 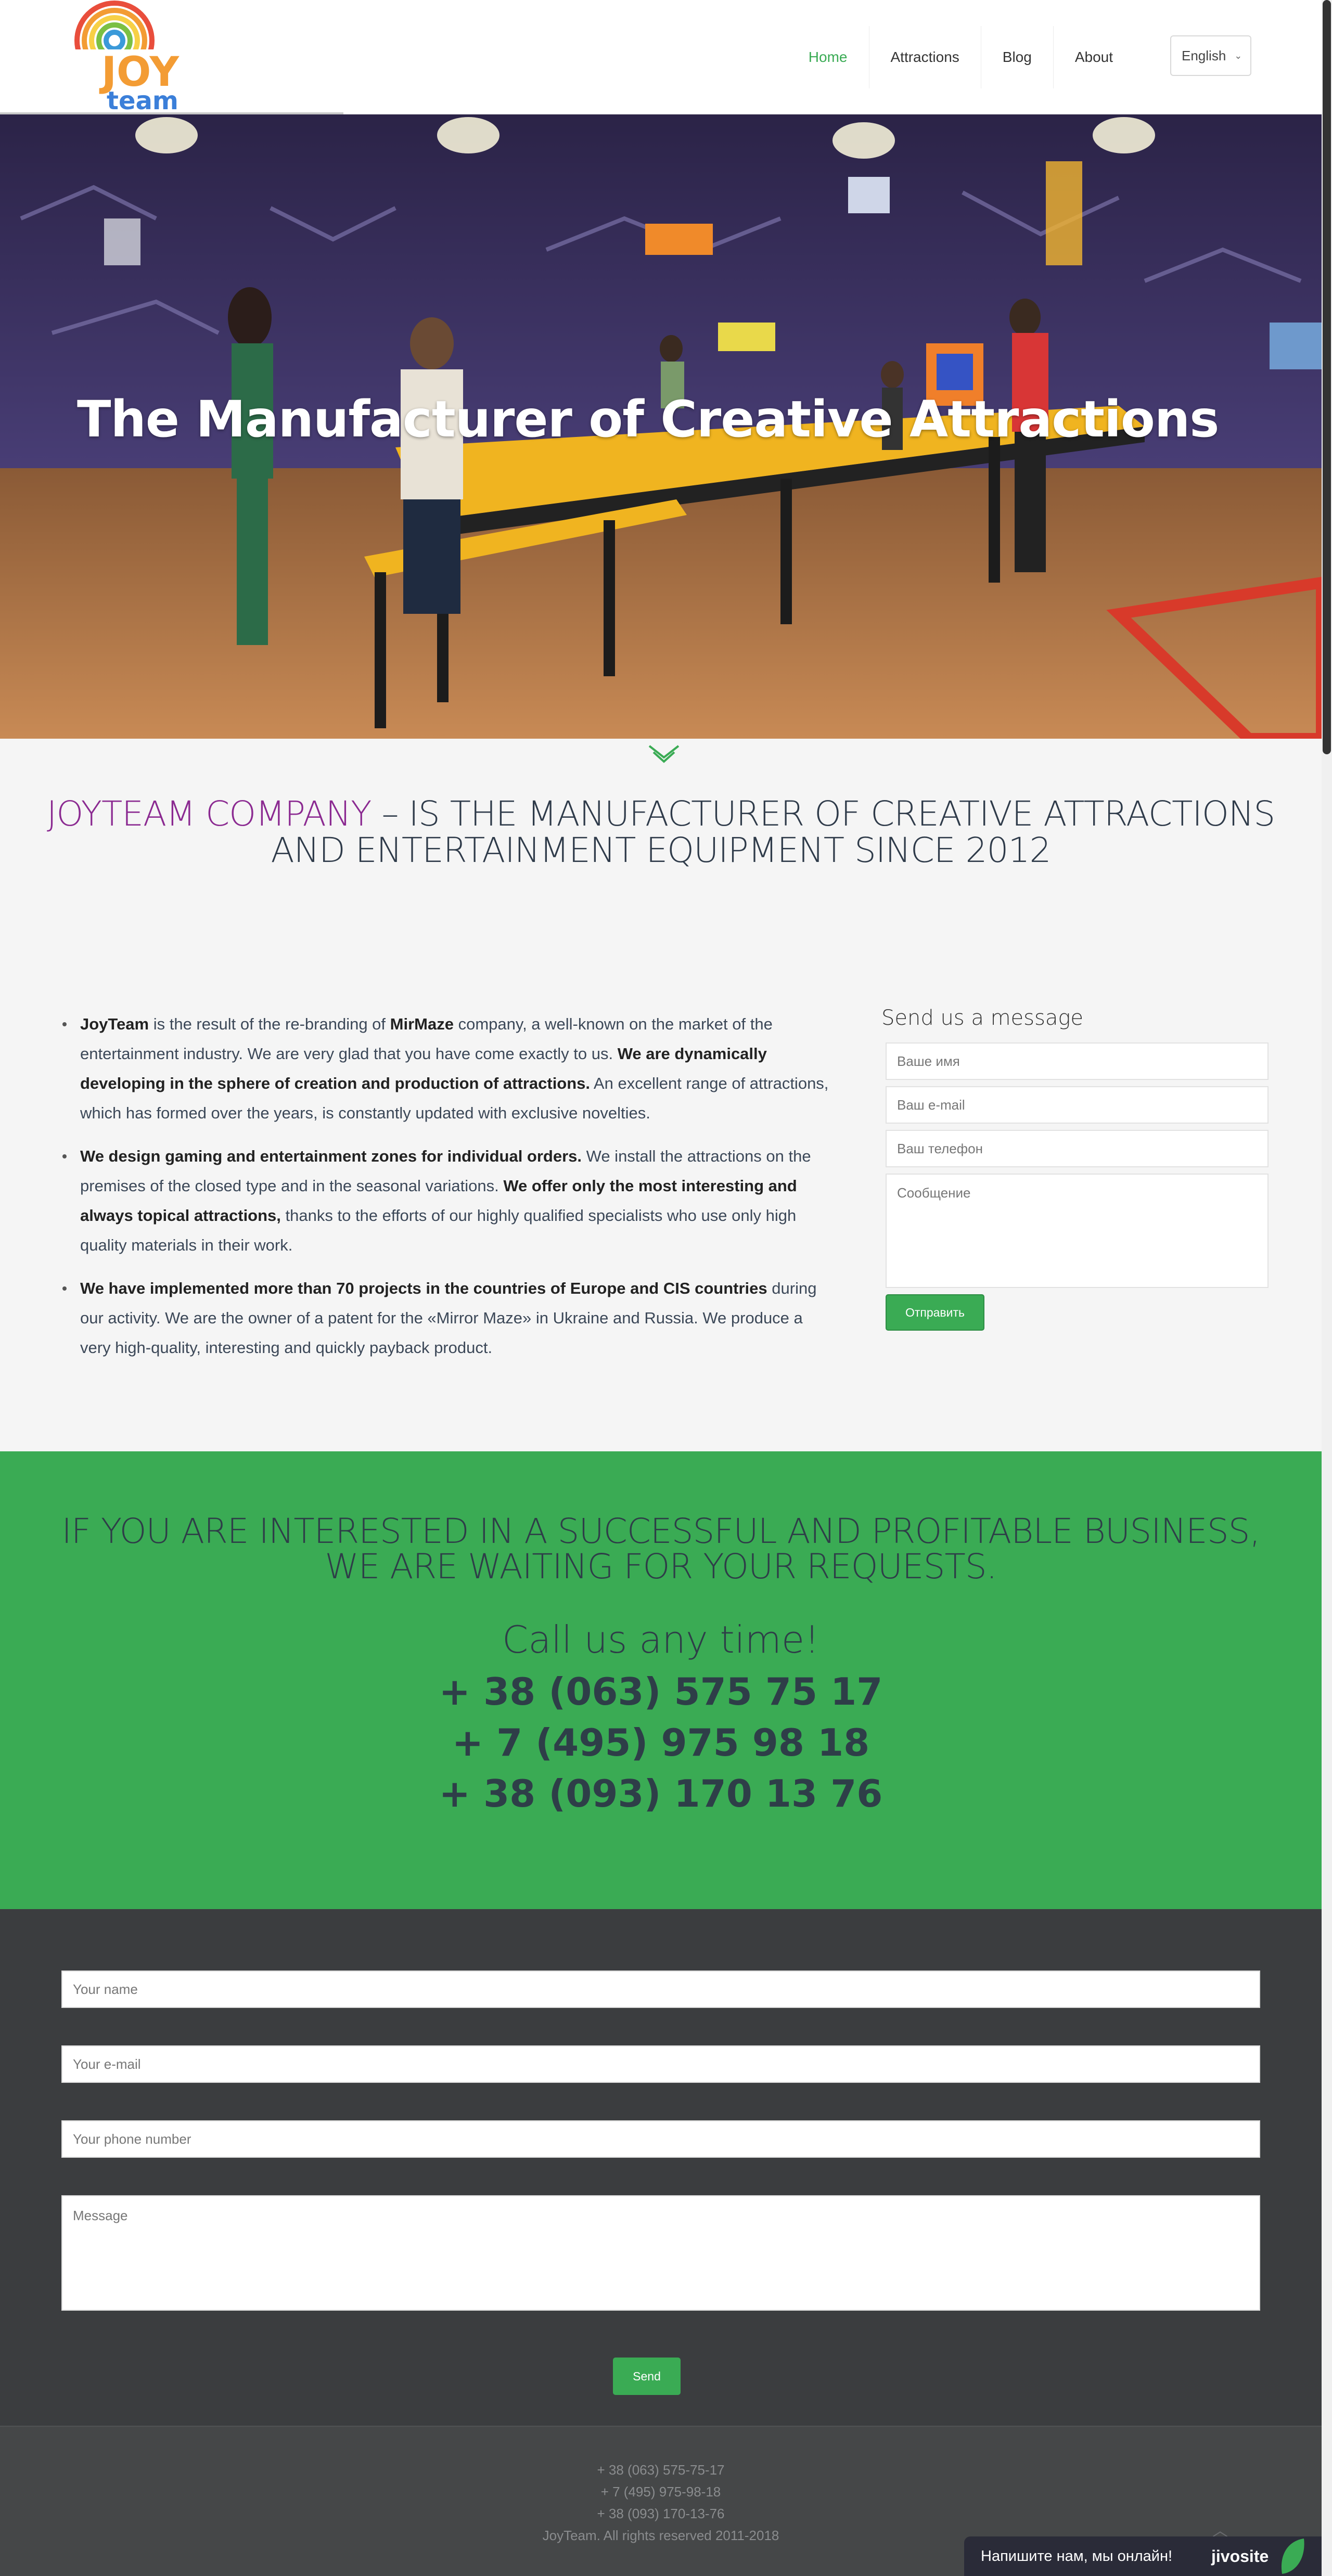 What do you see at coordinates (661, 1692) in the screenshot?
I see `cta-phone-link: + 38 (063) 575 75 17` at bounding box center [661, 1692].